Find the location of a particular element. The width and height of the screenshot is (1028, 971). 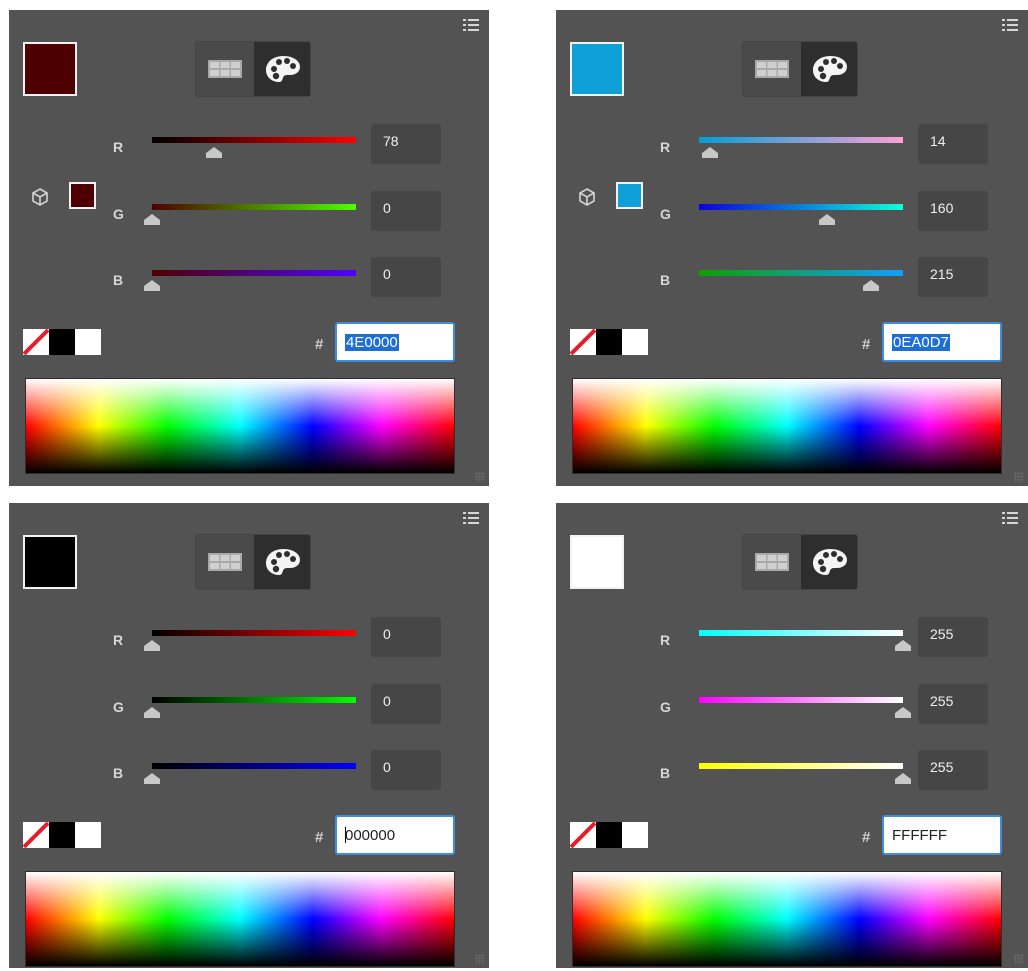

hex-input: 0EA0D7 is located at coordinates (942, 342).